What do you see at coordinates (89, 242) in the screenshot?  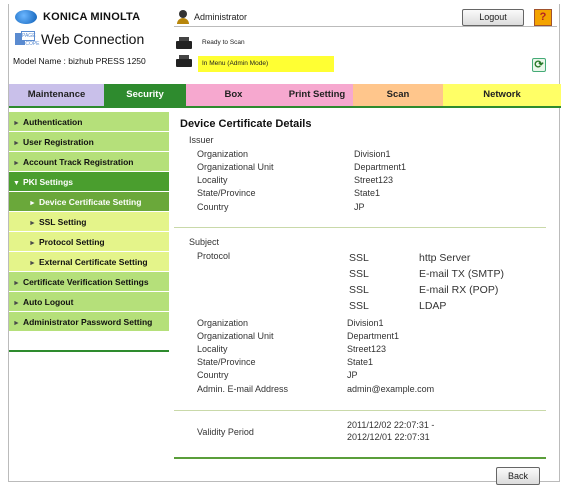 I see `sidebar-item-protocol-setting: ► Protocol Setting` at bounding box center [89, 242].